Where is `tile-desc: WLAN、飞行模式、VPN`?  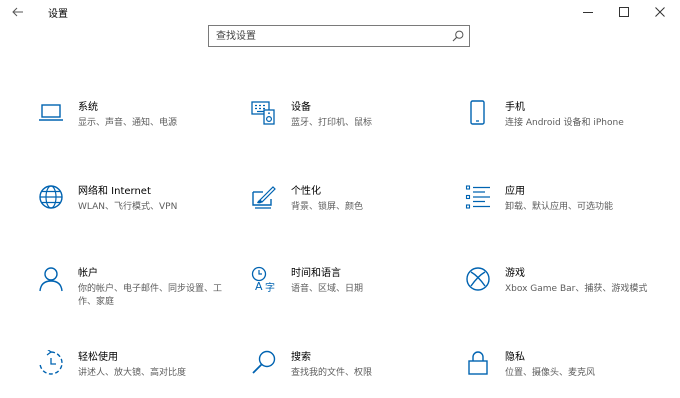
tile-desc: WLAN、飞行模式、VPN is located at coordinates (128, 207).